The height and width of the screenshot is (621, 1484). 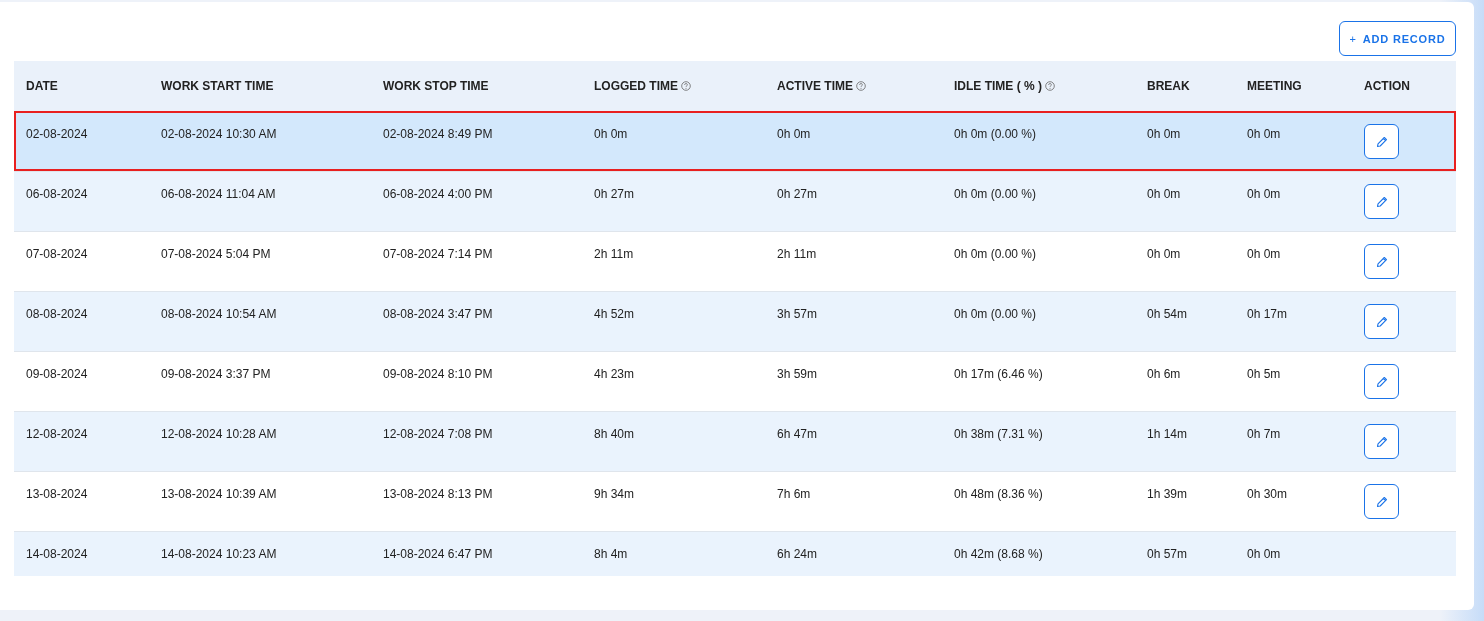 What do you see at coordinates (611, 555) in the screenshot?
I see `table-cell-text: 8h 4m` at bounding box center [611, 555].